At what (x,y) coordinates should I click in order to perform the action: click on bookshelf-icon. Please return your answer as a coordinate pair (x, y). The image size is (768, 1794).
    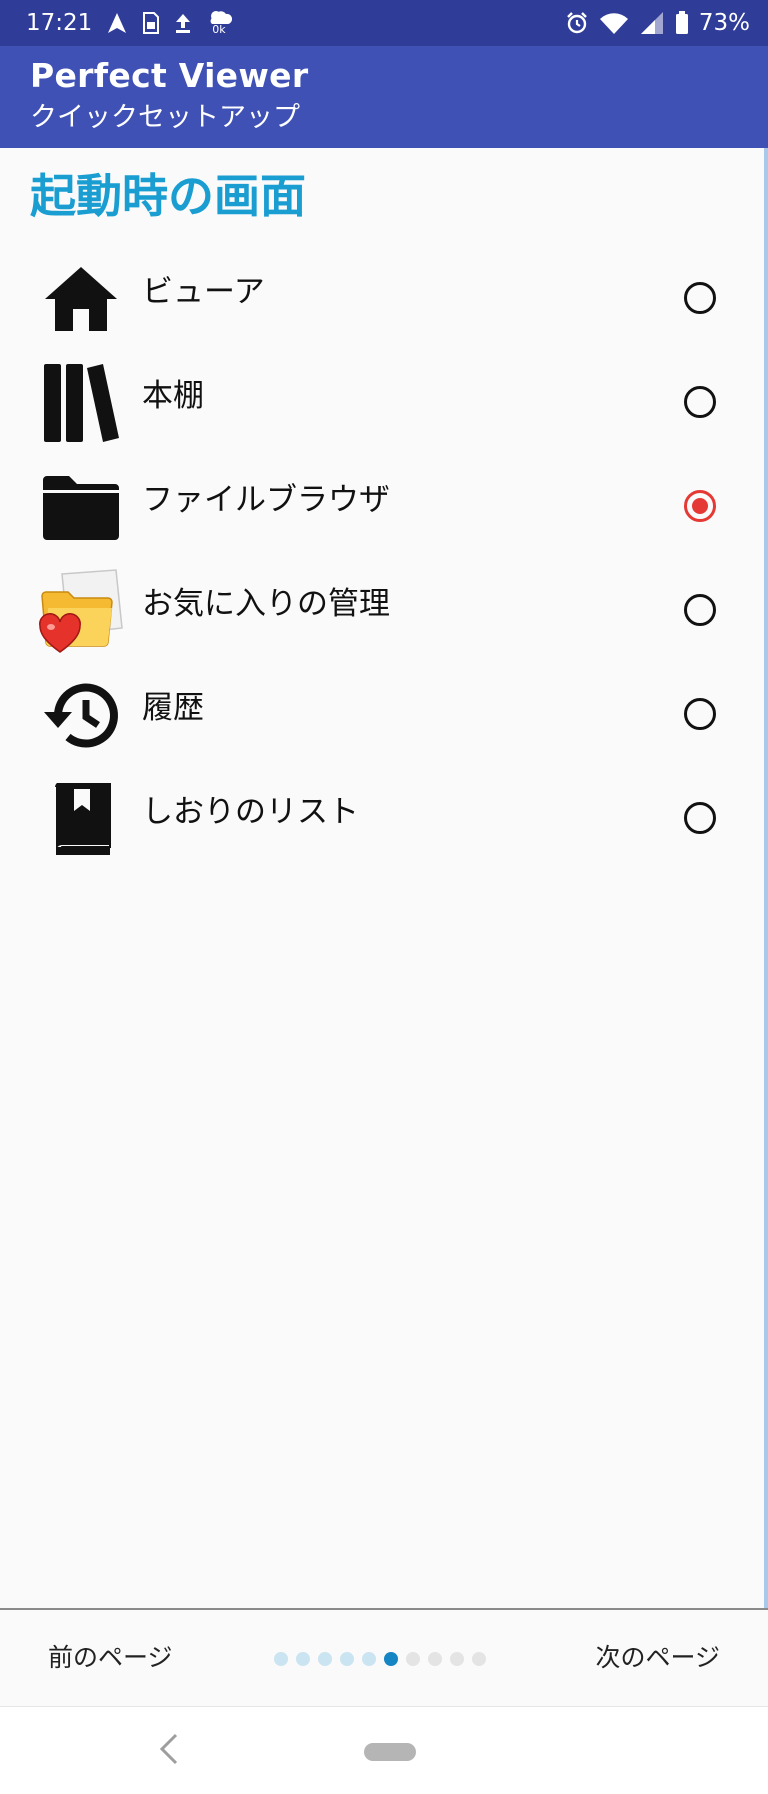
    Looking at the image, I should click on (81, 403).